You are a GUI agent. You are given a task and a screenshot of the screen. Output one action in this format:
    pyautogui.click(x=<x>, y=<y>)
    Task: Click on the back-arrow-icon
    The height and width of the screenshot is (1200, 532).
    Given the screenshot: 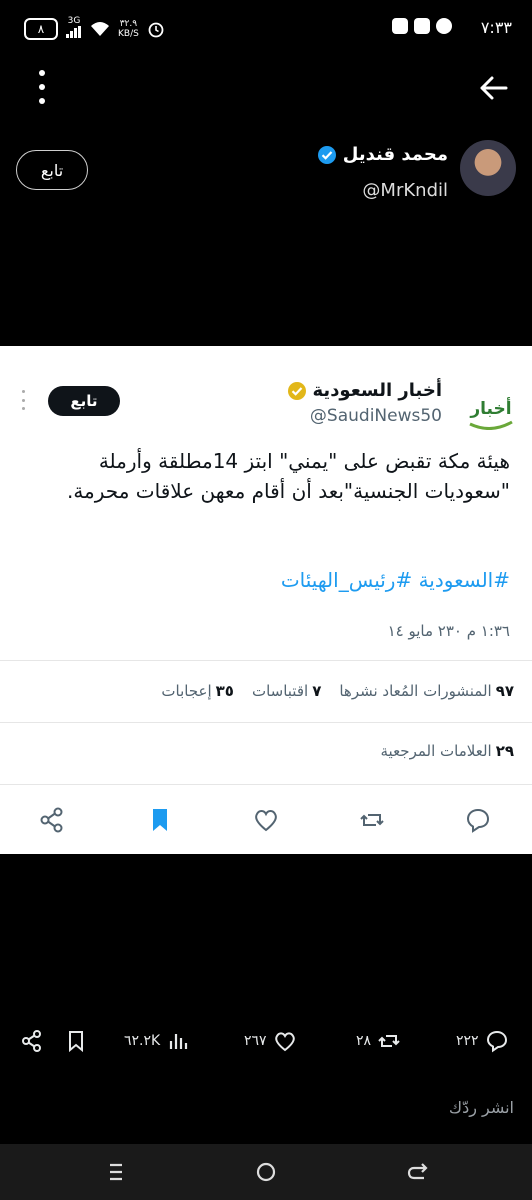 What is the action you would take?
    pyautogui.click(x=494, y=88)
    